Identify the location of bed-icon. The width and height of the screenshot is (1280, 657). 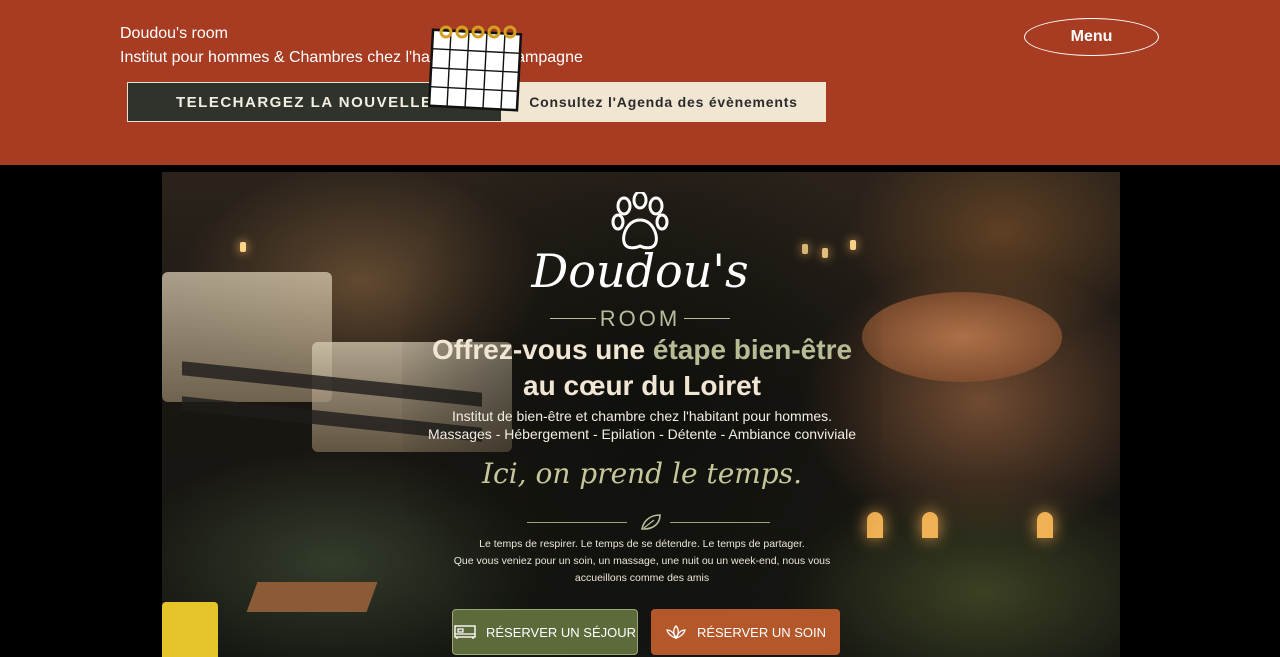
(465, 632).